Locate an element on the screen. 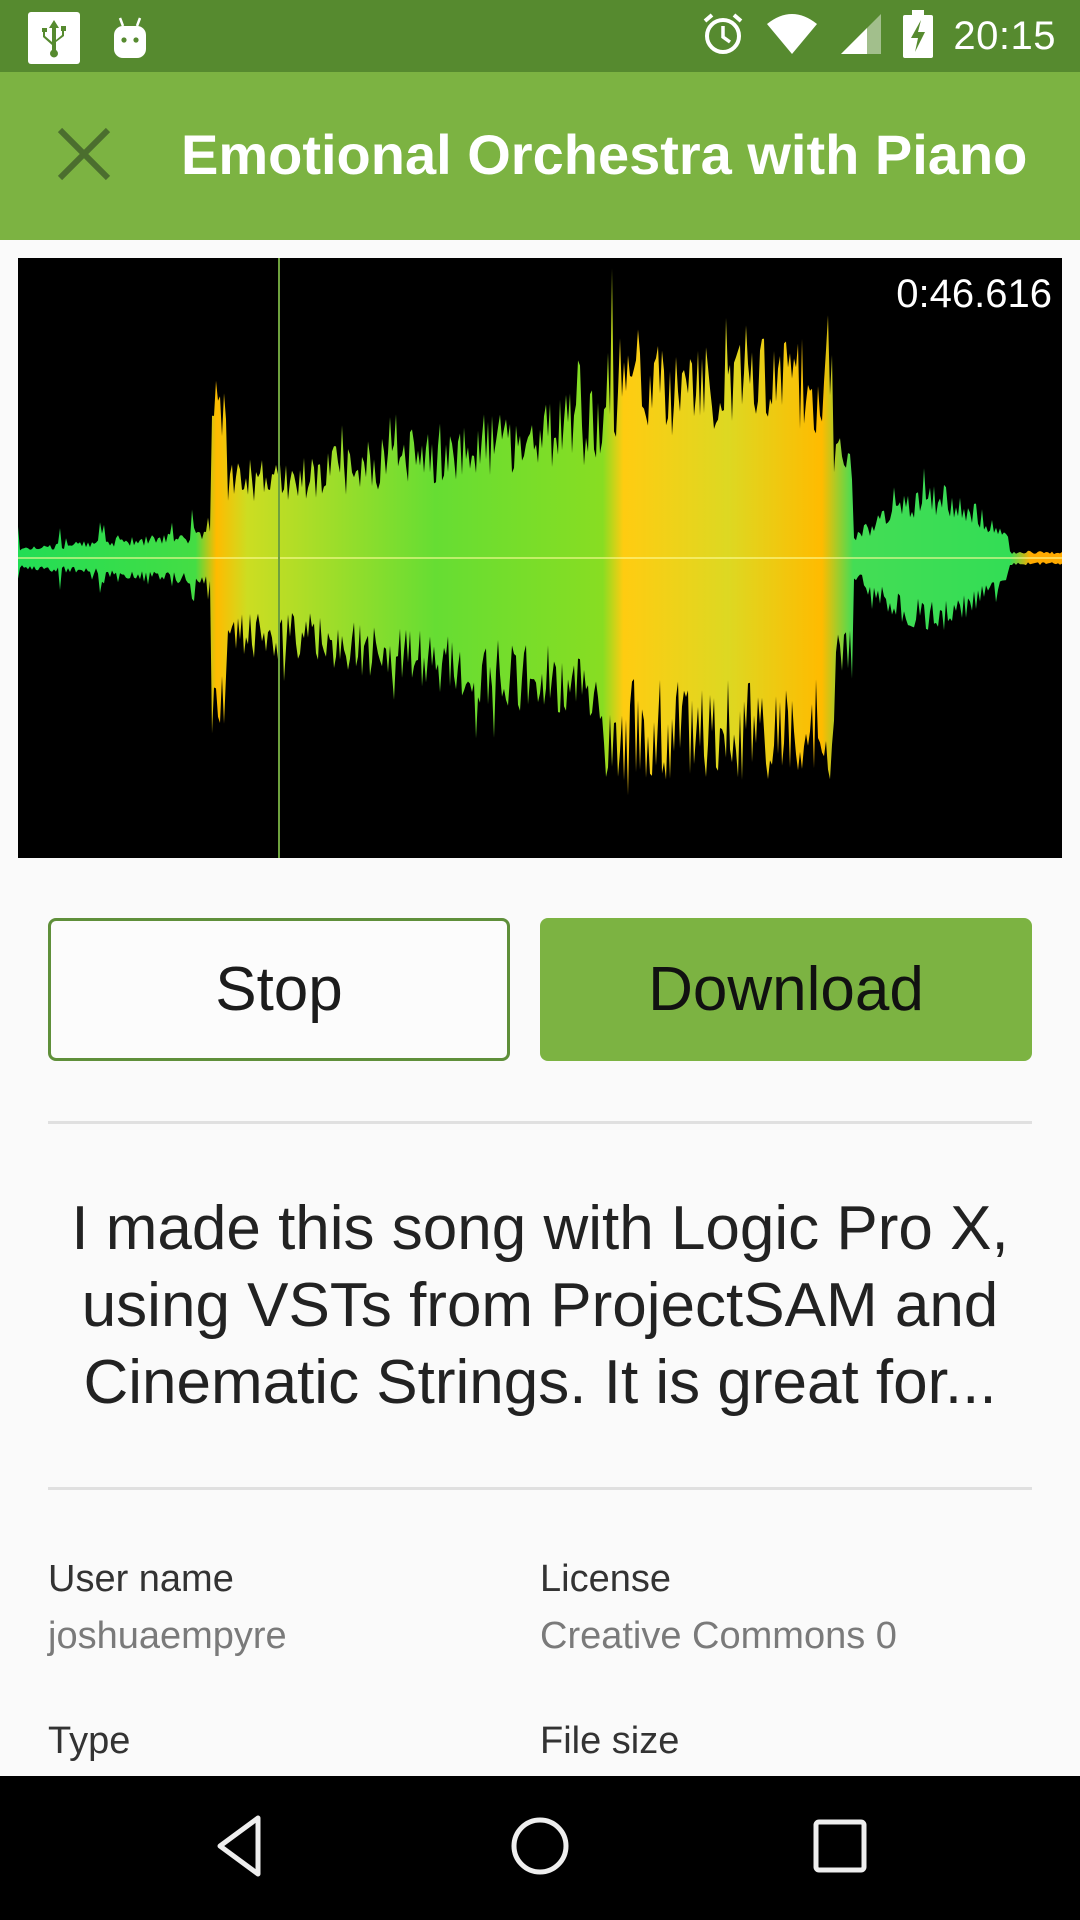 The width and height of the screenshot is (1080, 1920). back-button is located at coordinates (240, 1848).